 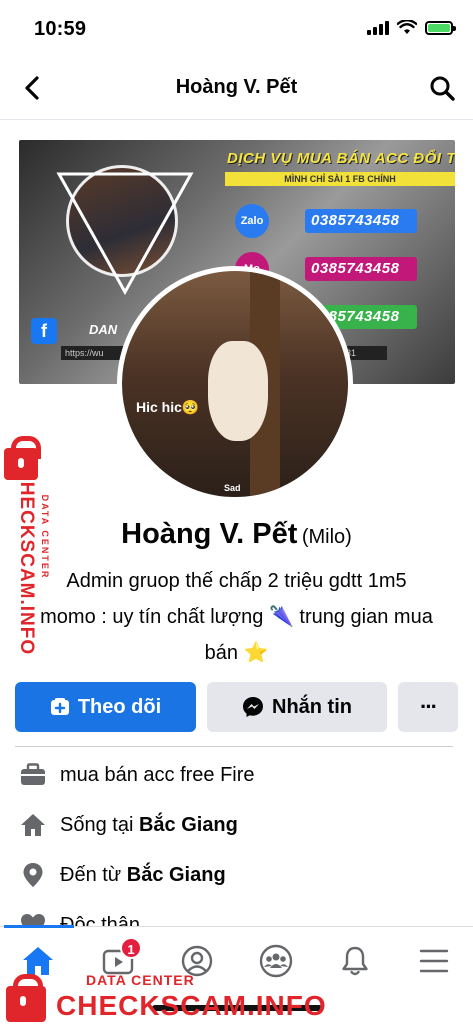 What do you see at coordinates (361, 221) in the screenshot?
I see `cover-phone-1: 0385743458` at bounding box center [361, 221].